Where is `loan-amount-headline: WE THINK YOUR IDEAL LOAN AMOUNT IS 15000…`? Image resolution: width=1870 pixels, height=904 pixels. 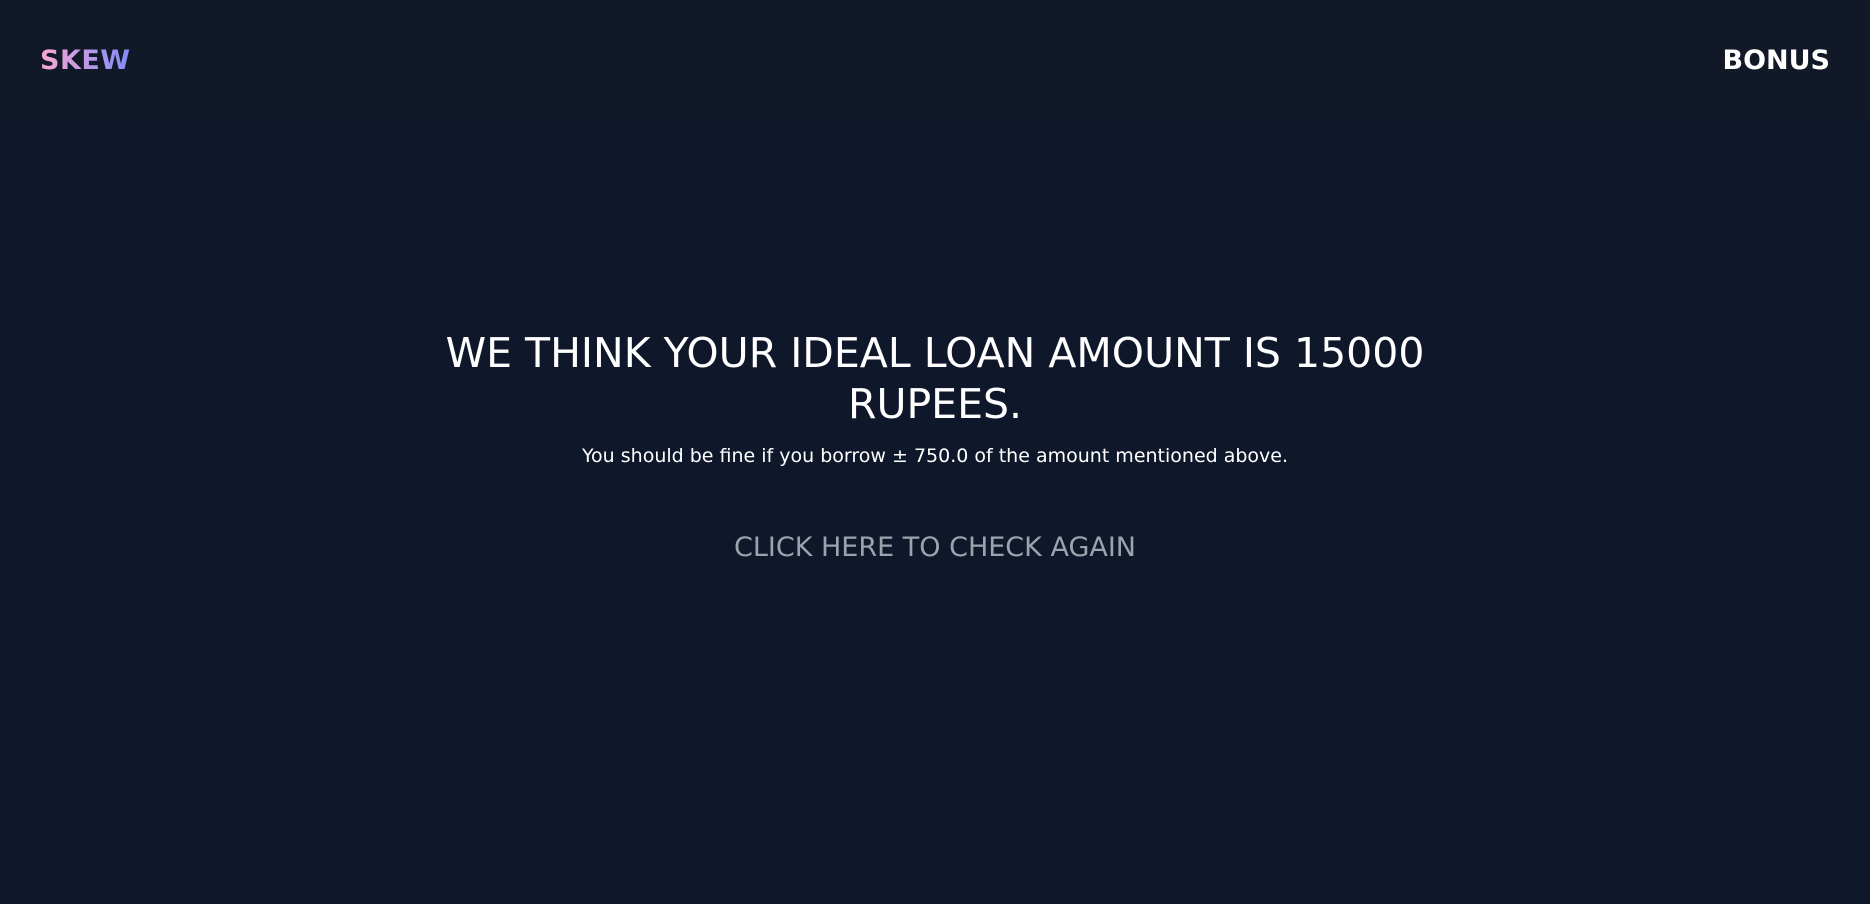 loan-amount-headline: WE THINK YOUR IDEAL LOAN AMOUNT IS 15000… is located at coordinates (935, 378).